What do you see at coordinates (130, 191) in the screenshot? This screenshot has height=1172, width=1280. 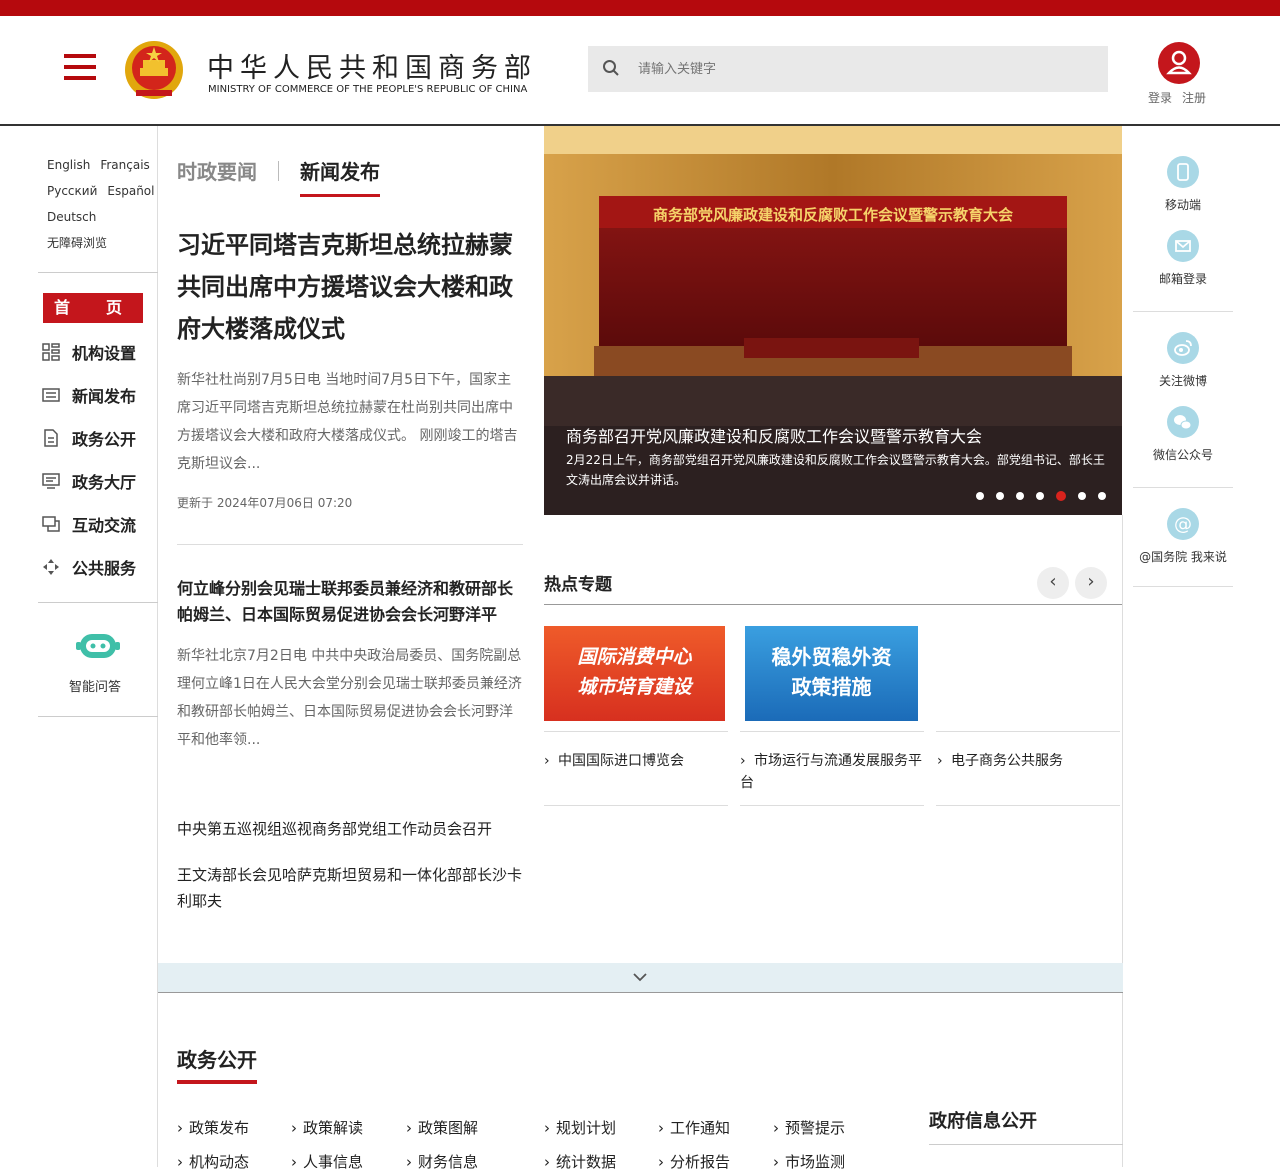 I see `lang-spanish: Español` at bounding box center [130, 191].